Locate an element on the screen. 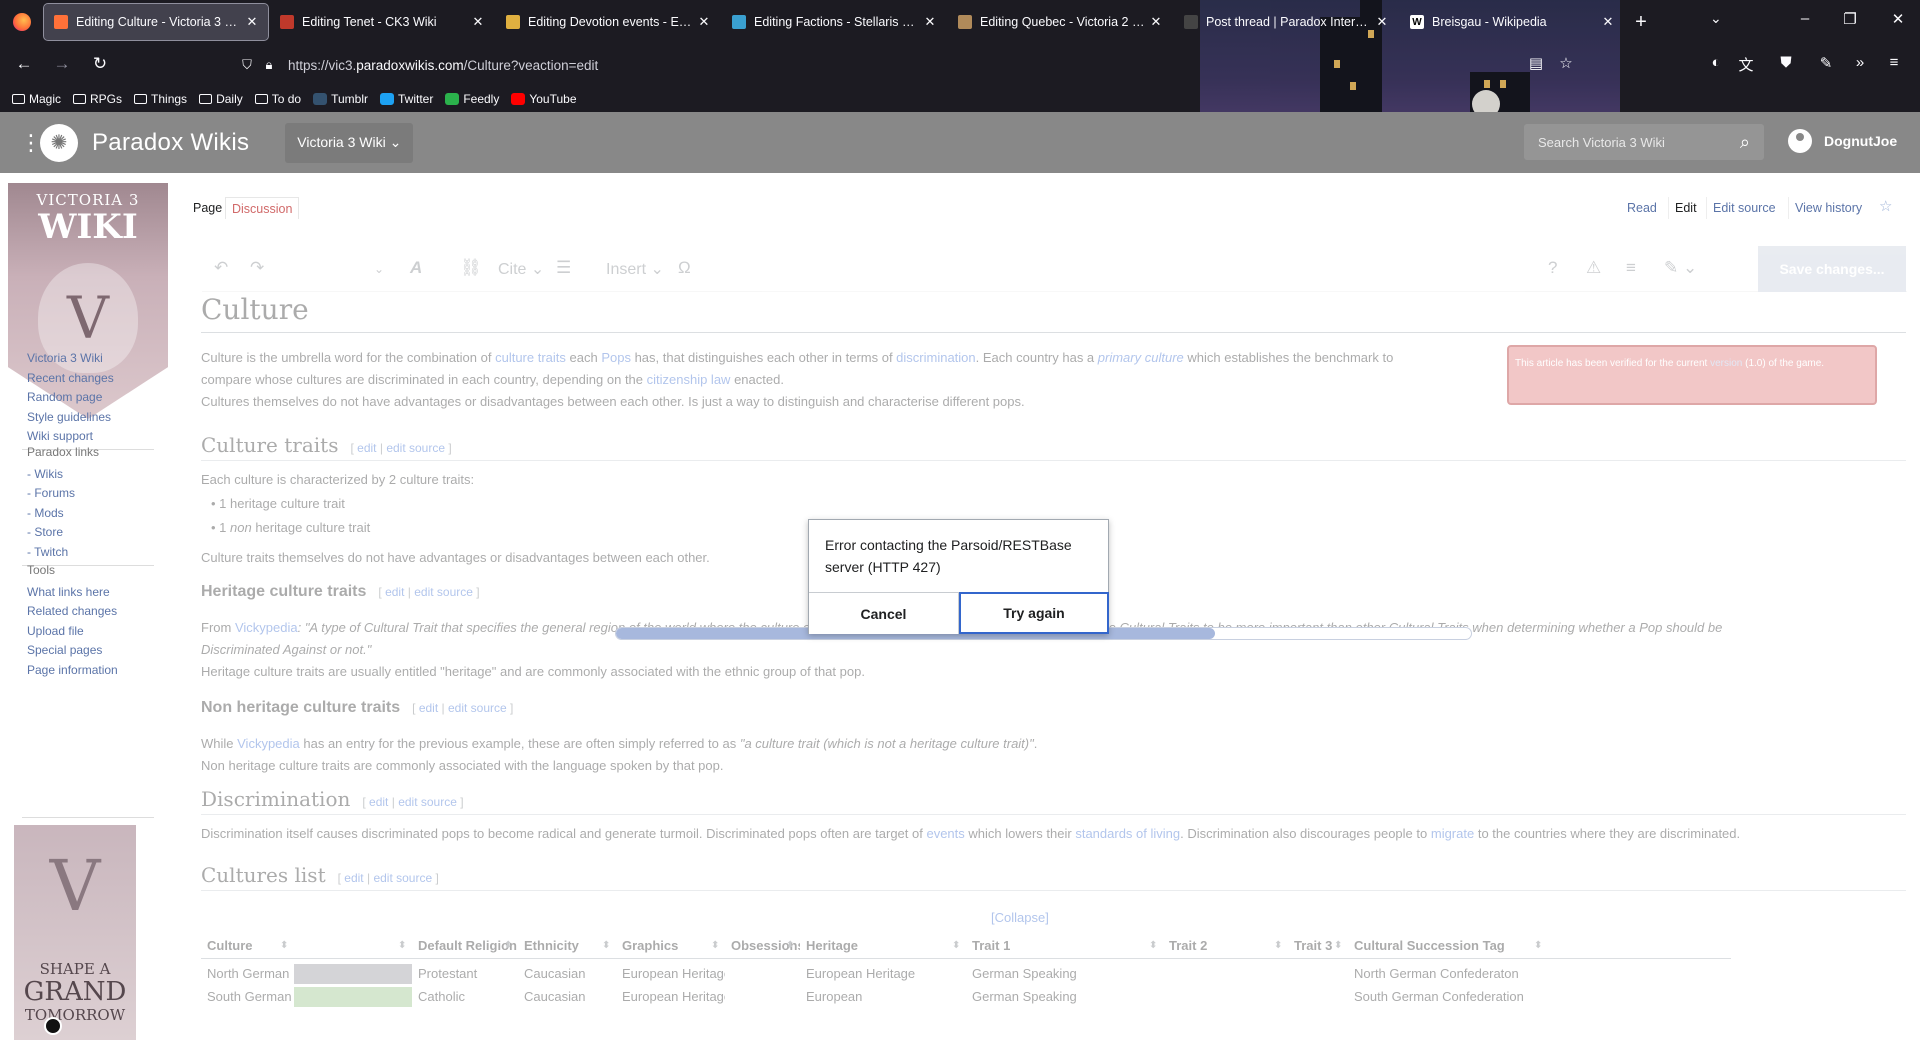 The width and height of the screenshot is (1920, 1040). sidebar-link: Victoria 3 Wiki is located at coordinates (70, 359).